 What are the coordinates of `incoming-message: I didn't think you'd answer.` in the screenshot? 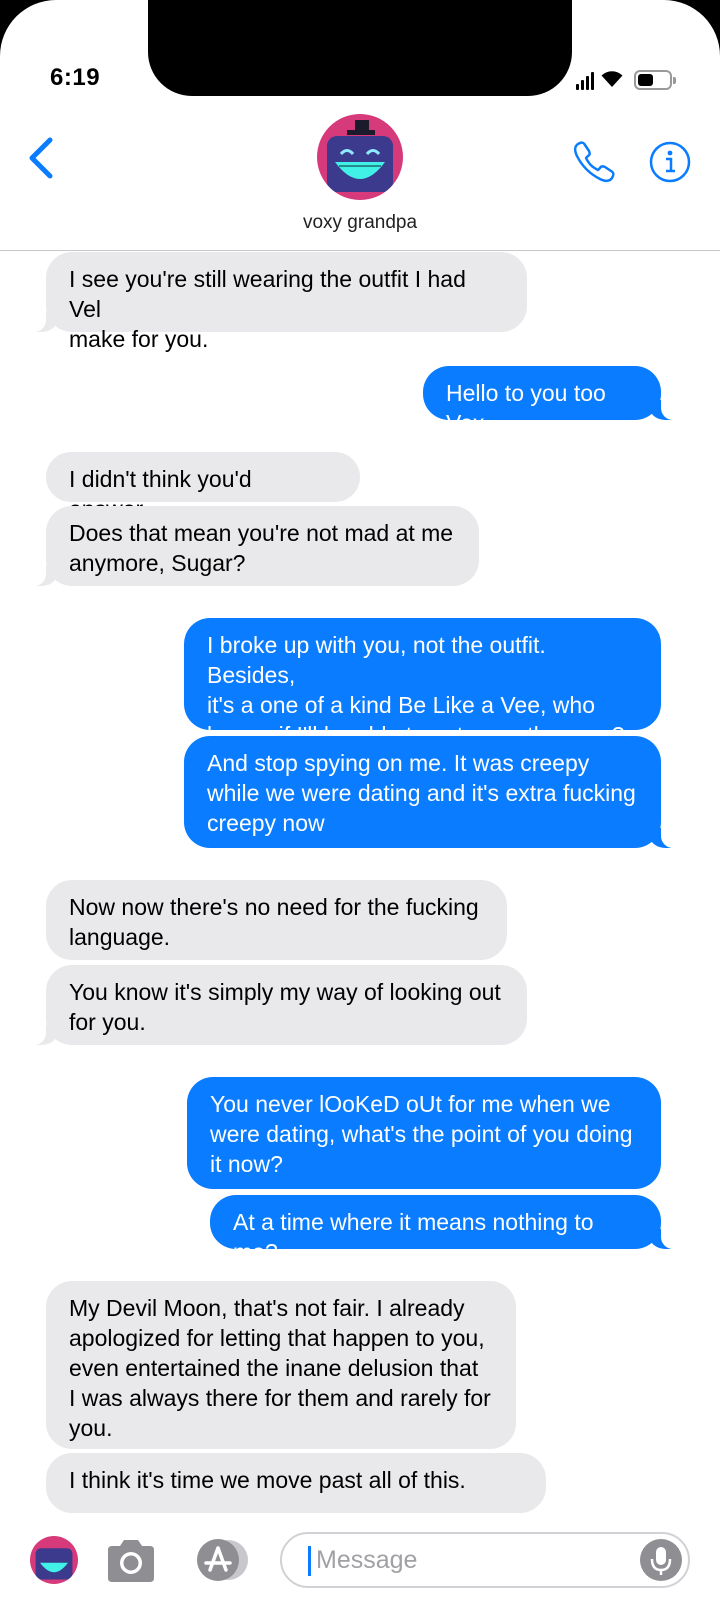 It's located at (203, 487).